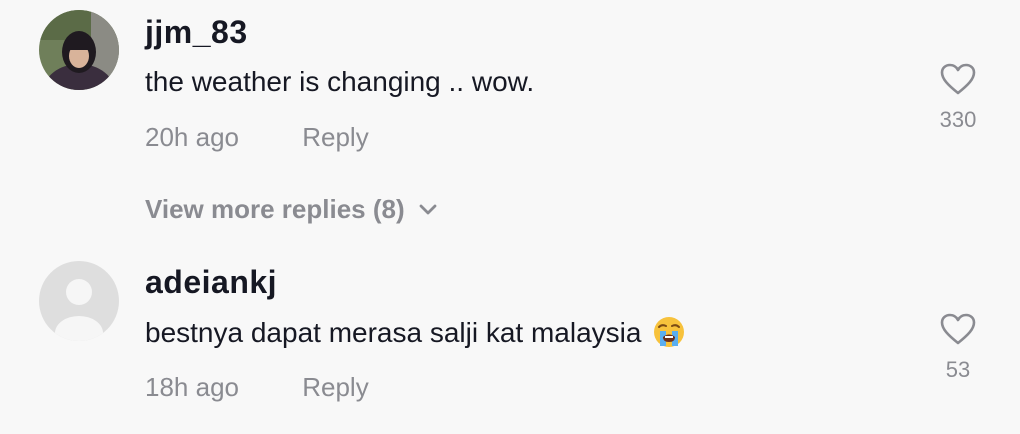 This screenshot has height=434, width=1020. I want to click on like-count: 53, so click(958, 369).